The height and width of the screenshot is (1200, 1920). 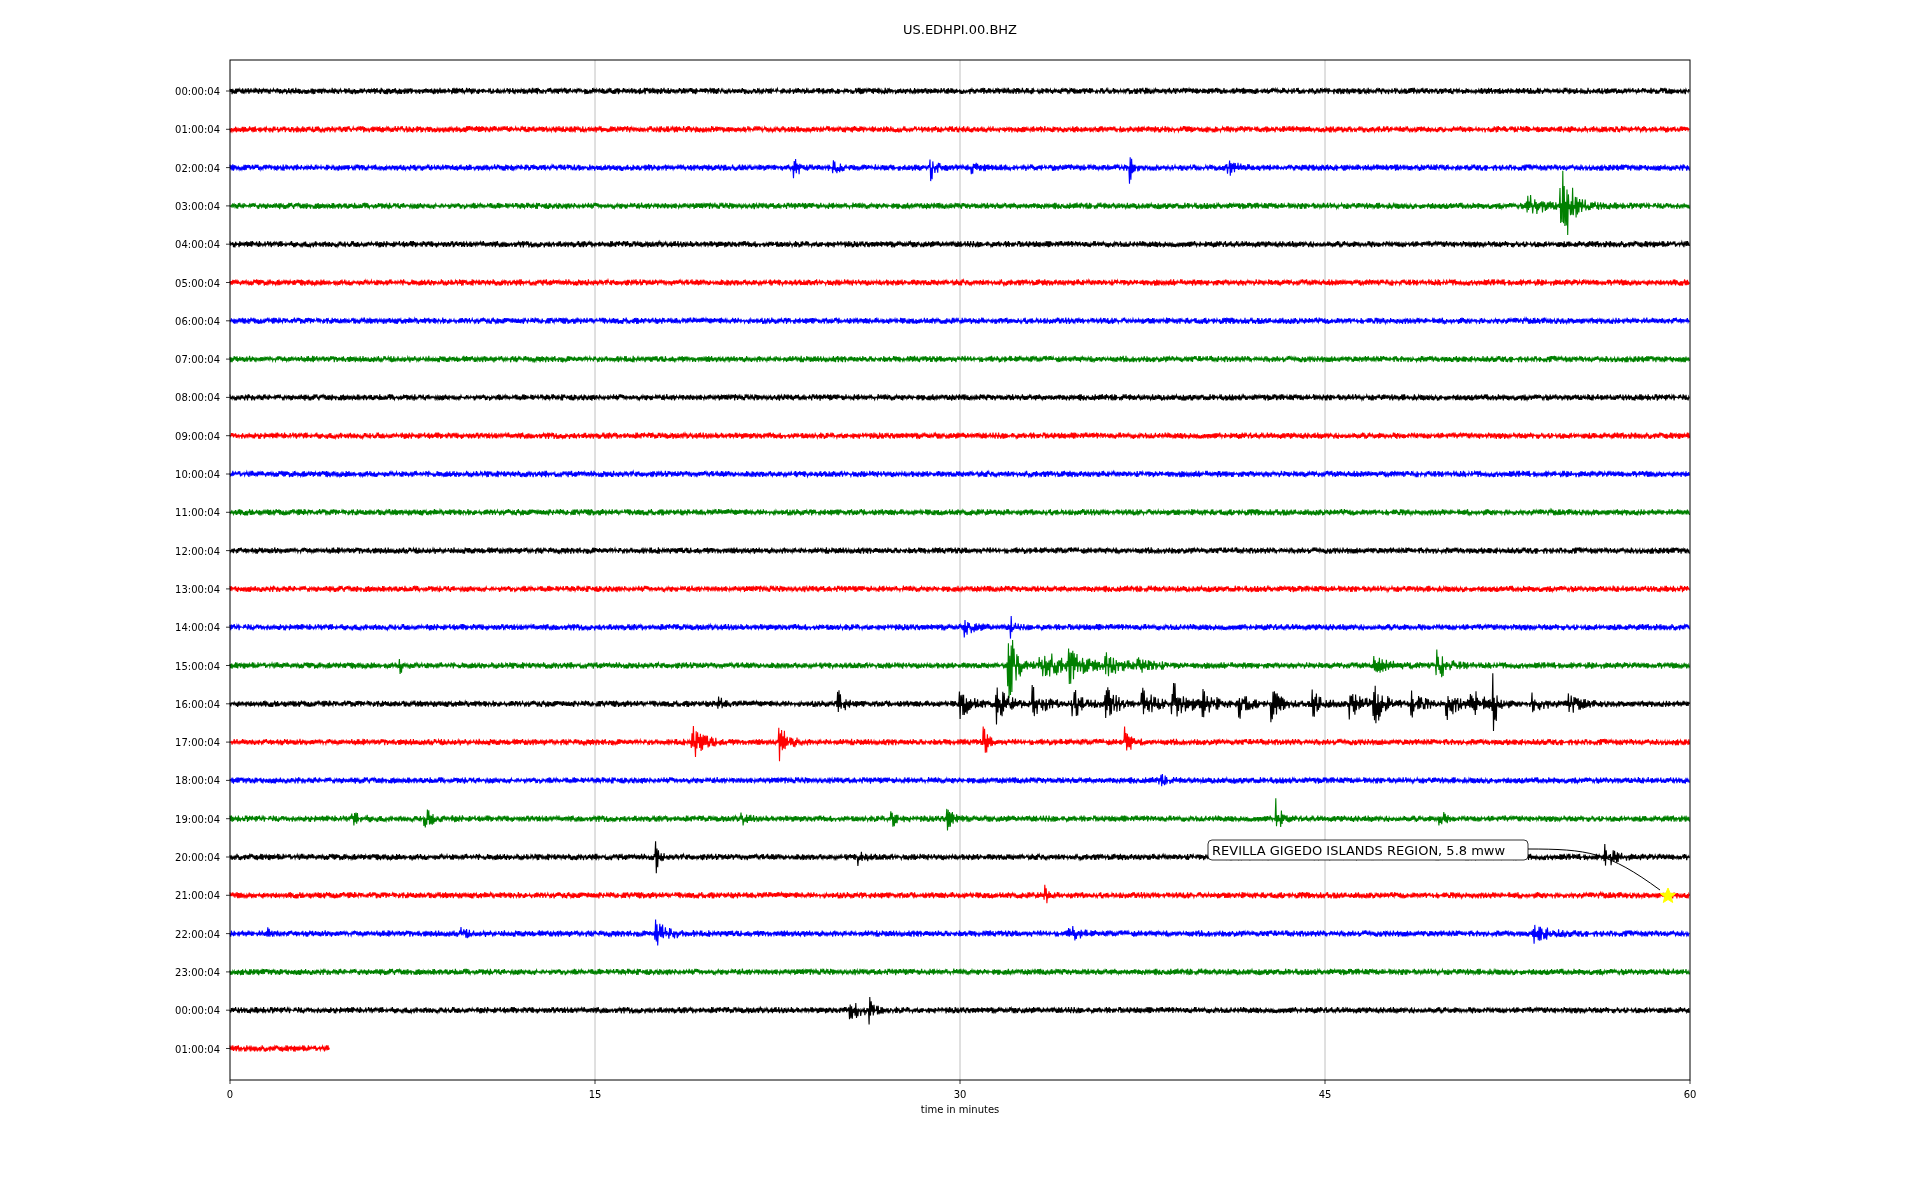 I want to click on chart-title: US.EDHPI.00.BHZ, so click(x=960, y=29).